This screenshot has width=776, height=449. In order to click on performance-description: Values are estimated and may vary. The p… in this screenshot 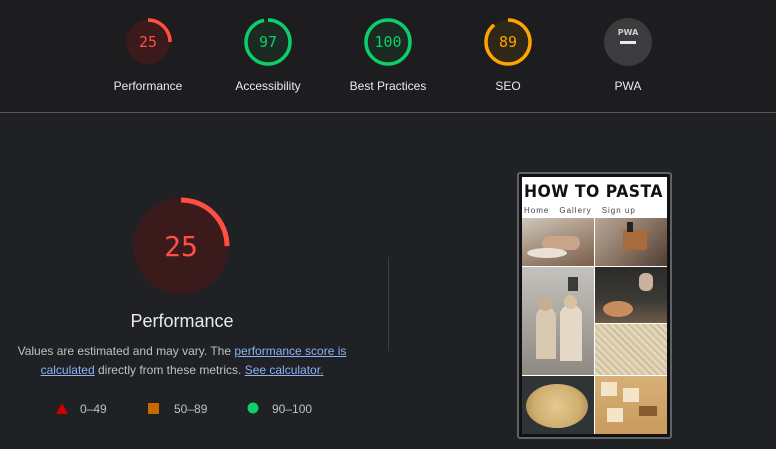, I will do `click(182, 361)`.